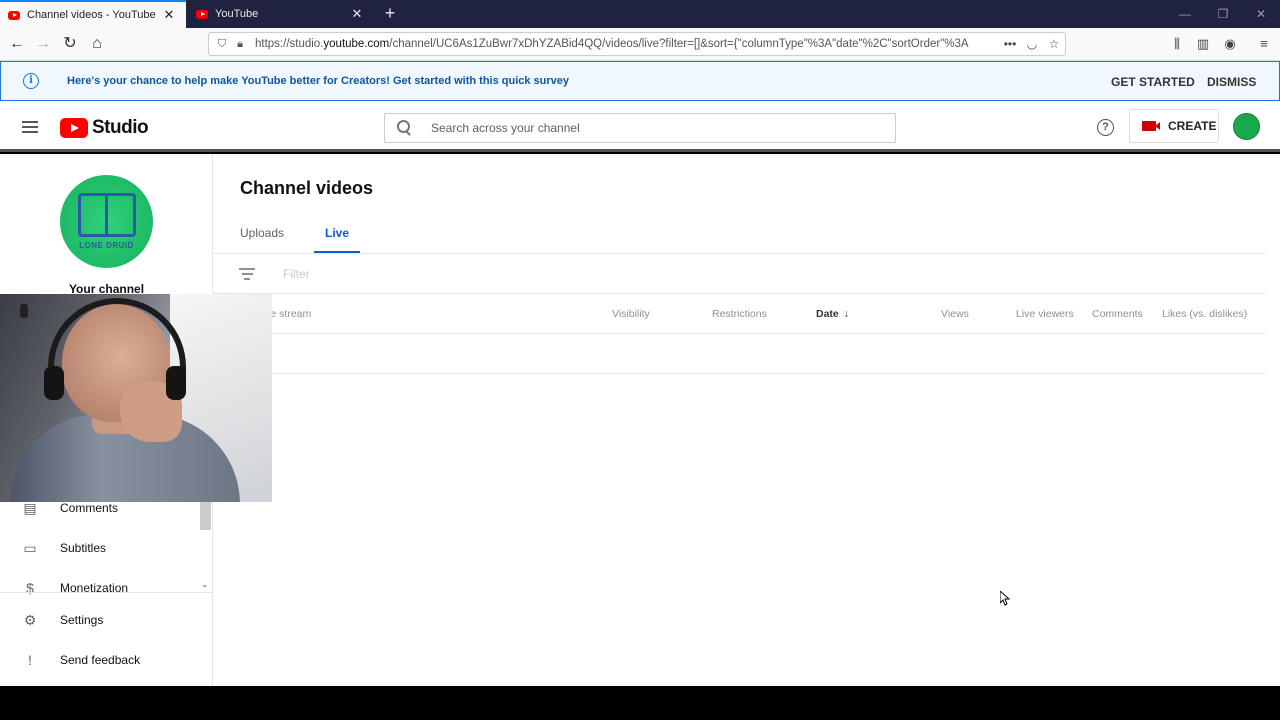 The height and width of the screenshot is (720, 1280). I want to click on account-avatar, so click(1246, 126).